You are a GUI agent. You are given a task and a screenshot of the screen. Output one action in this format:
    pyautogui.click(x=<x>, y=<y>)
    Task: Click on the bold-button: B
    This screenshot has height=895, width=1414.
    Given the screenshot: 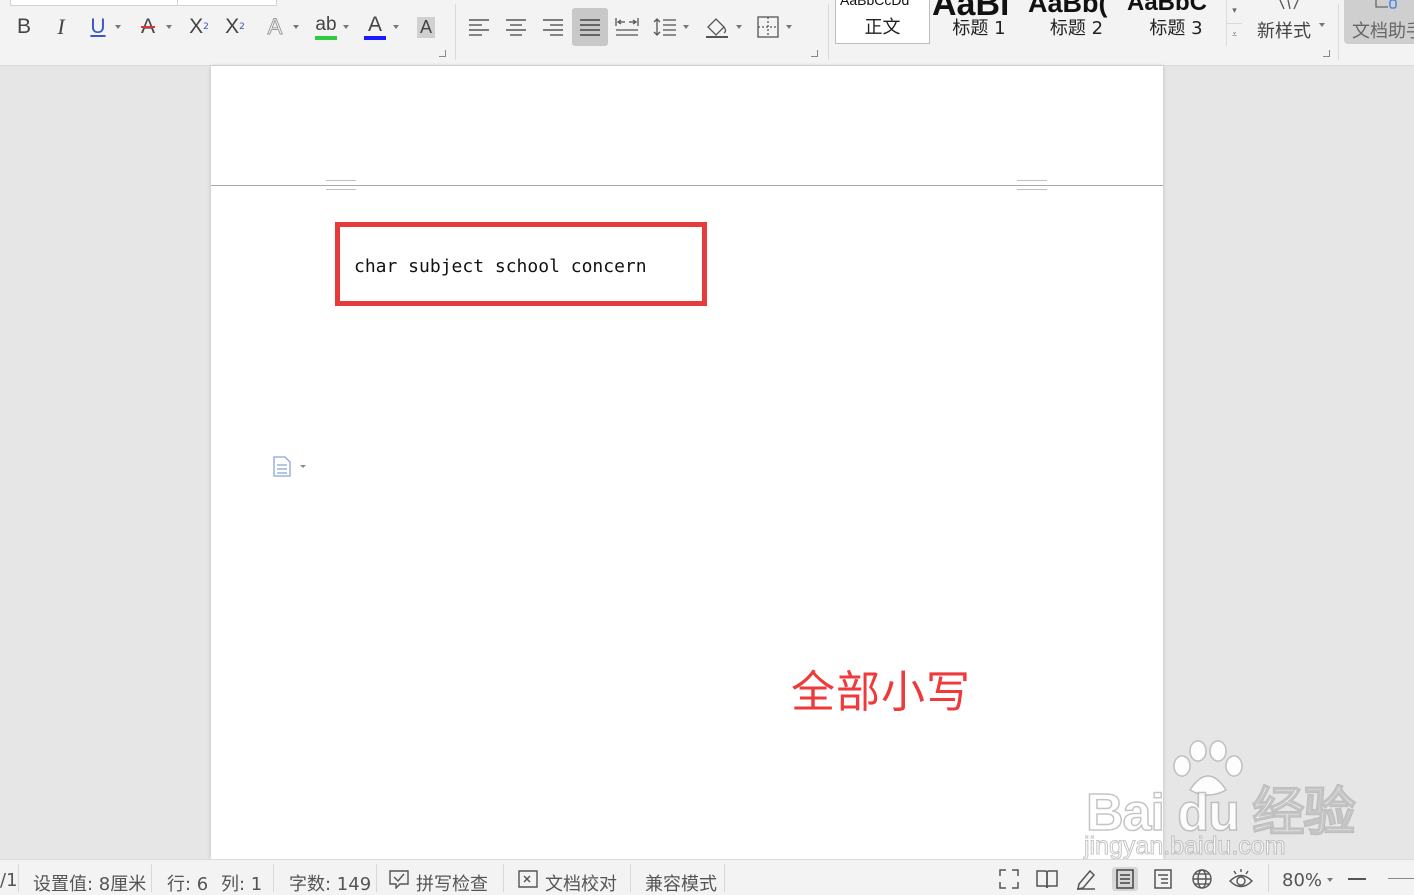 What is the action you would take?
    pyautogui.click(x=24, y=27)
    